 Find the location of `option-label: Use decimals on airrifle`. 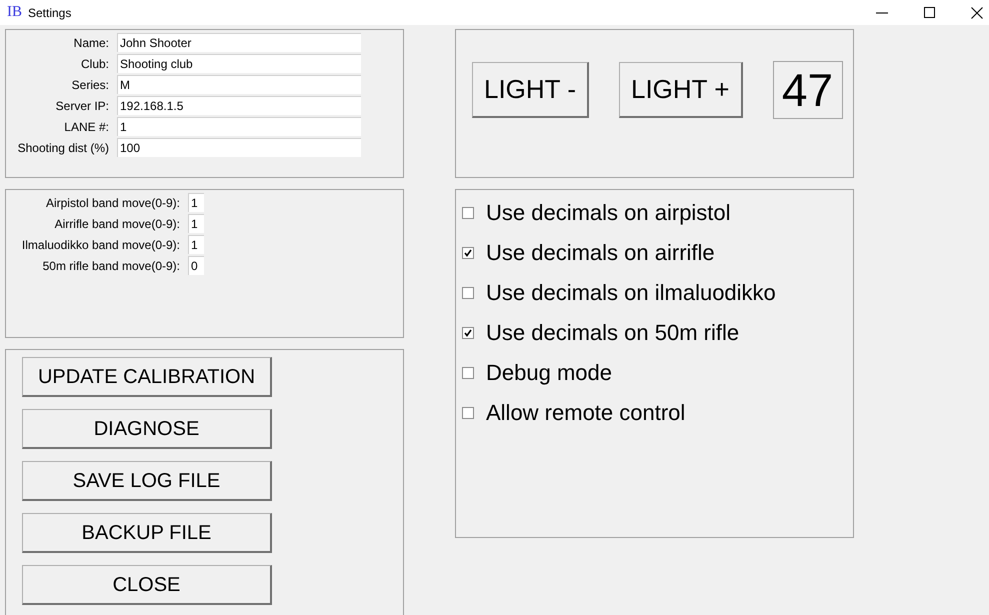

option-label: Use decimals on airrifle is located at coordinates (600, 253).